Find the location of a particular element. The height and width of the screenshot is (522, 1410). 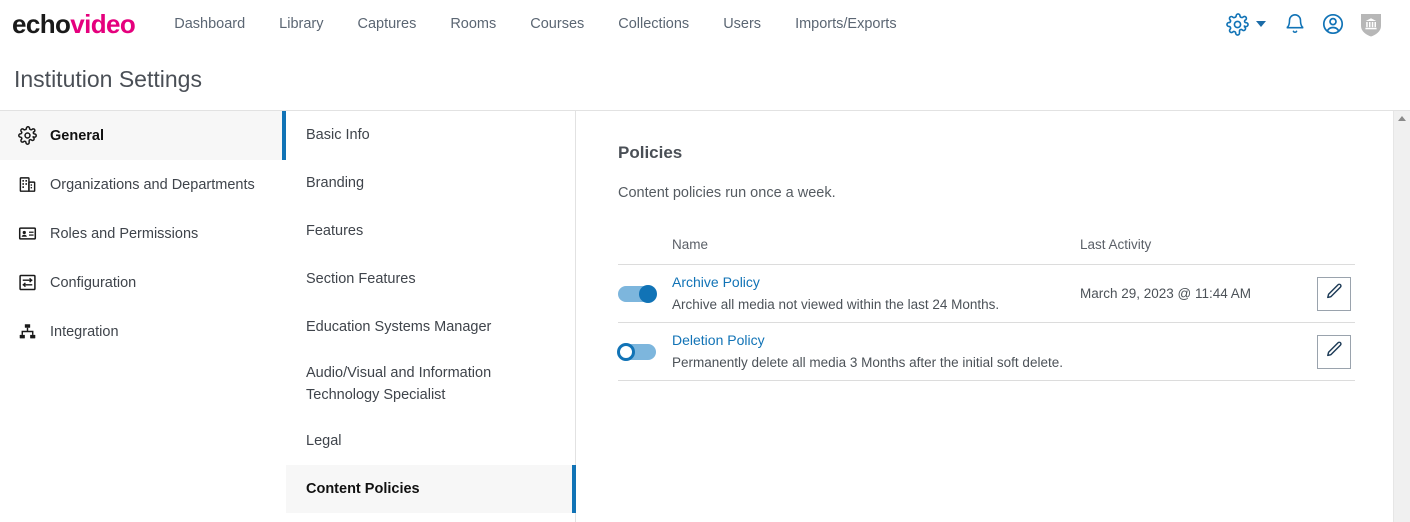

id-card-icon is located at coordinates (27, 234).